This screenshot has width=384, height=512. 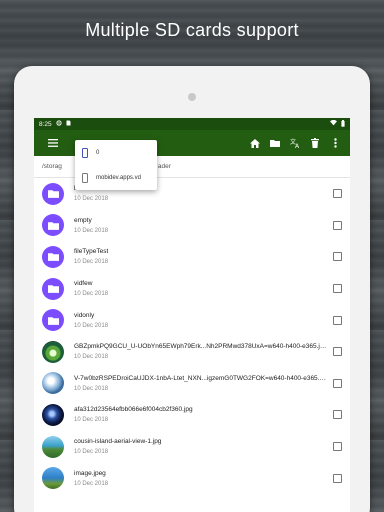 I want to click on storage-option-label: mobidev.apps.vd, so click(x=118, y=177).